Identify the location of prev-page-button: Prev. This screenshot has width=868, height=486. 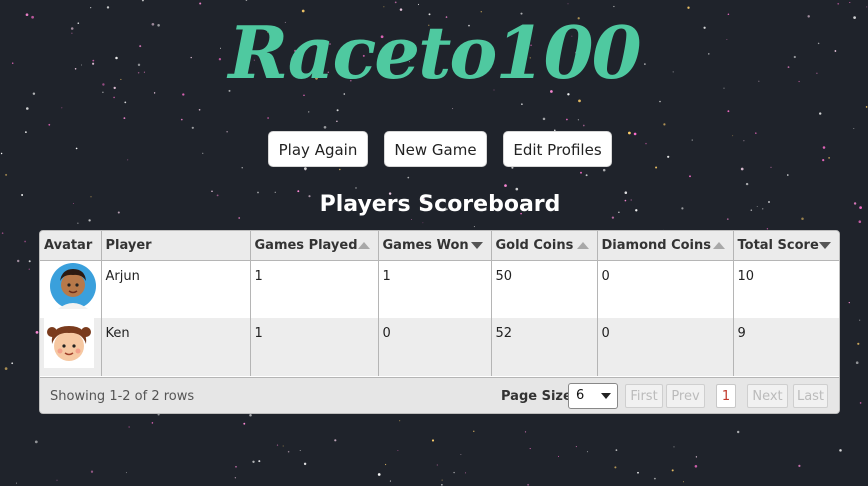
(685, 396).